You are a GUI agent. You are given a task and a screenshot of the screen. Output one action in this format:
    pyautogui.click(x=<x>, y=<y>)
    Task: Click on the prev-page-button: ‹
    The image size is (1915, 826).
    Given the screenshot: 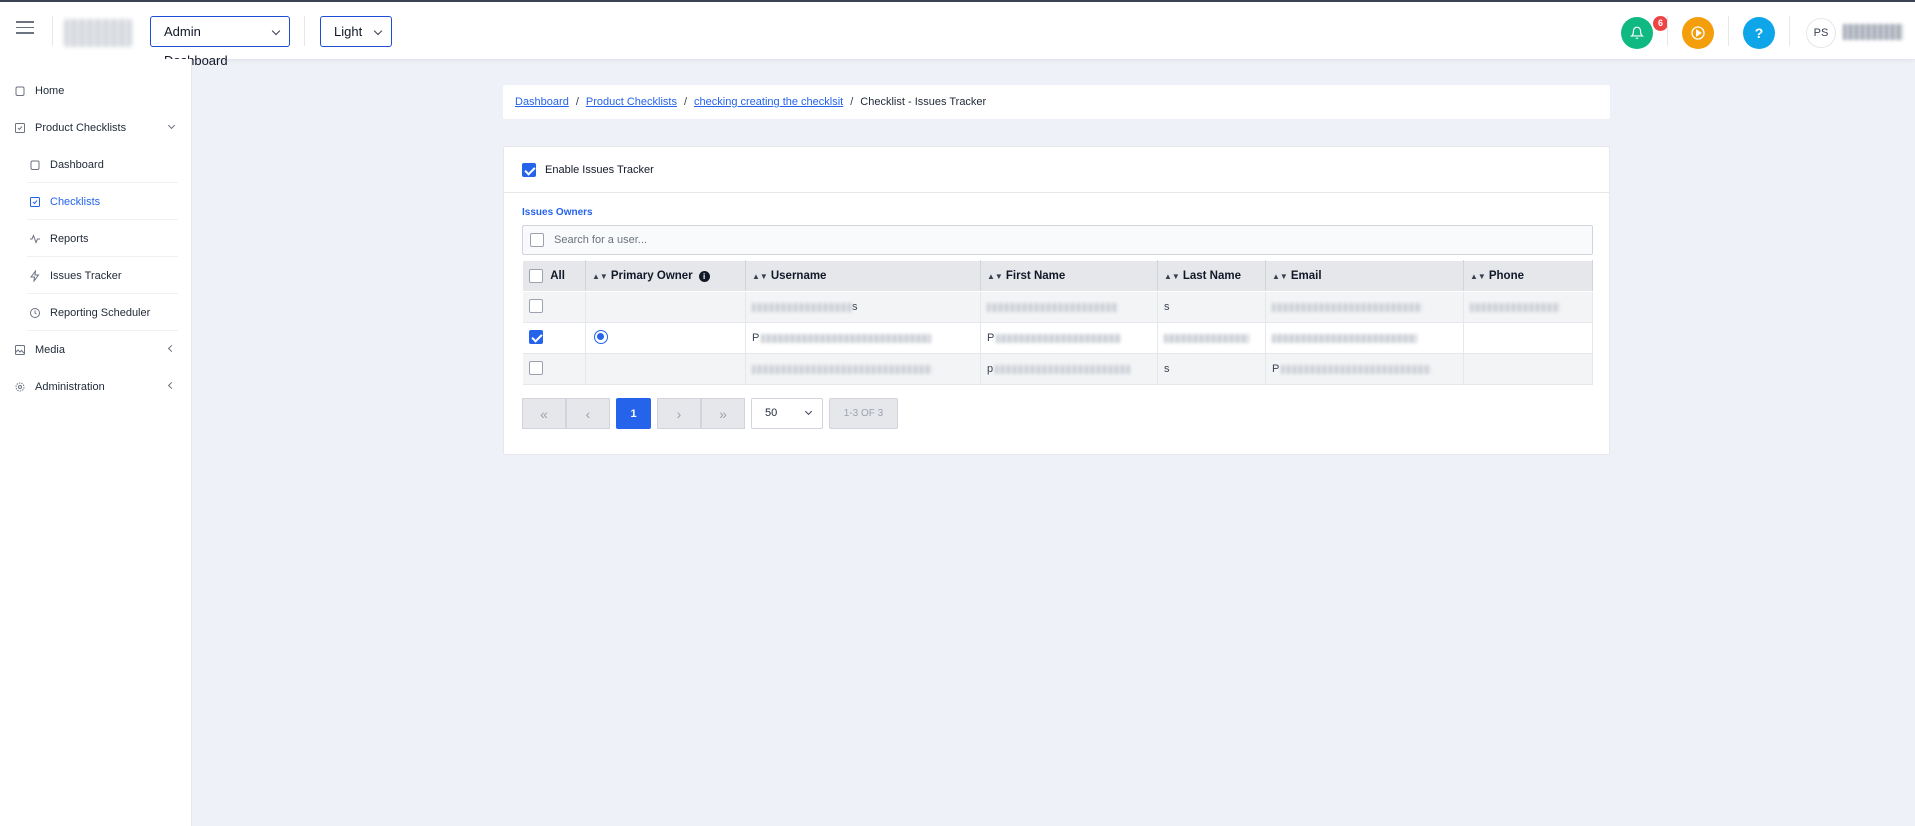 What is the action you would take?
    pyautogui.click(x=588, y=413)
    